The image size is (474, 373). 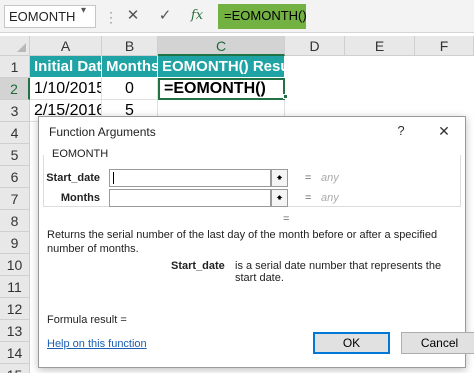 What do you see at coordinates (190, 198) in the screenshot?
I see `months-input` at bounding box center [190, 198].